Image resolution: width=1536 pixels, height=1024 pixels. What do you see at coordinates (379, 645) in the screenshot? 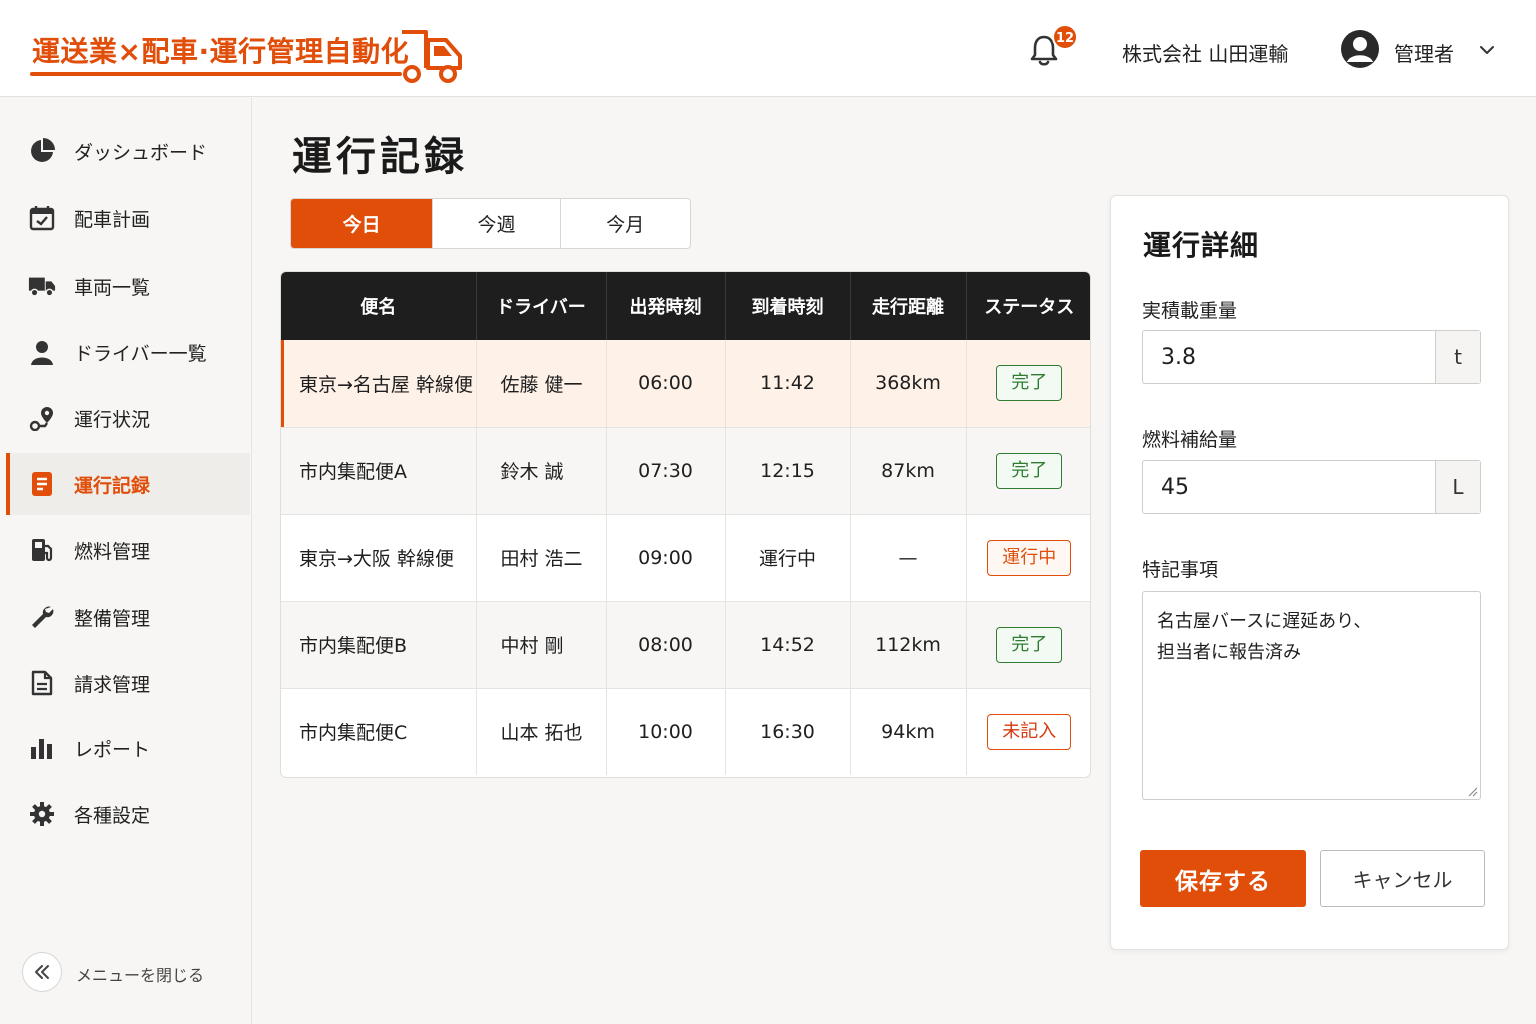
I see `cell-route: 市内集配便B` at bounding box center [379, 645].